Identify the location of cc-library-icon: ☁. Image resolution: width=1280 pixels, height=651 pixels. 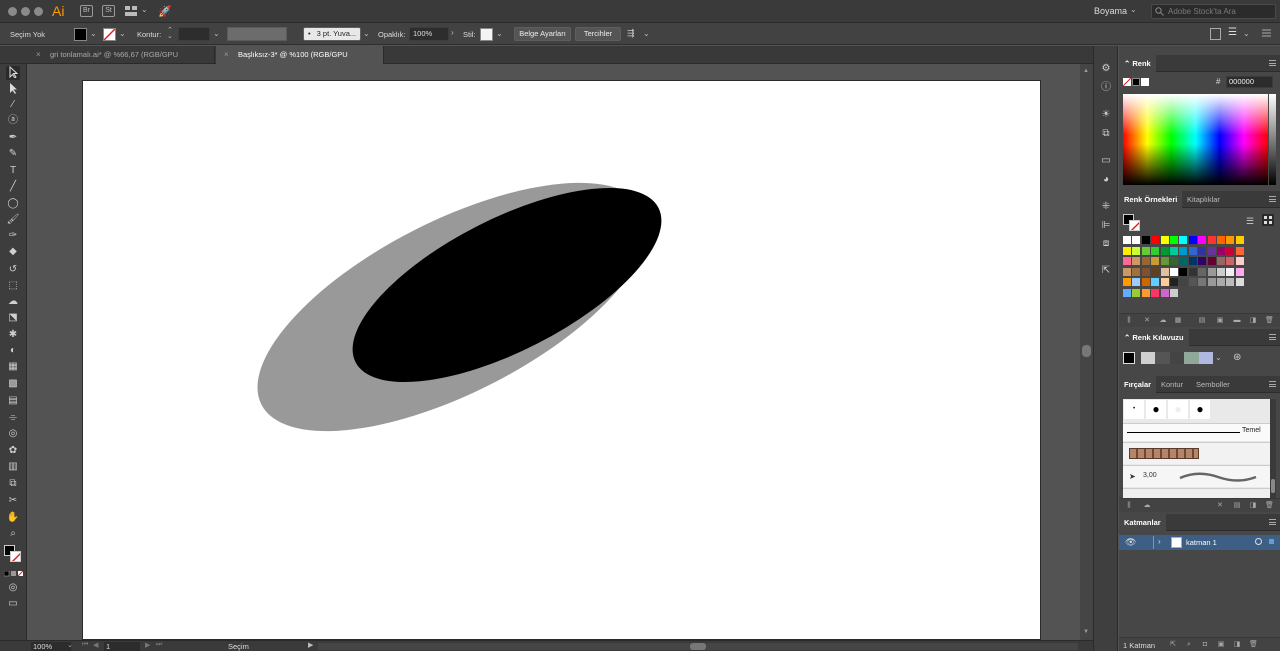
(1147, 506).